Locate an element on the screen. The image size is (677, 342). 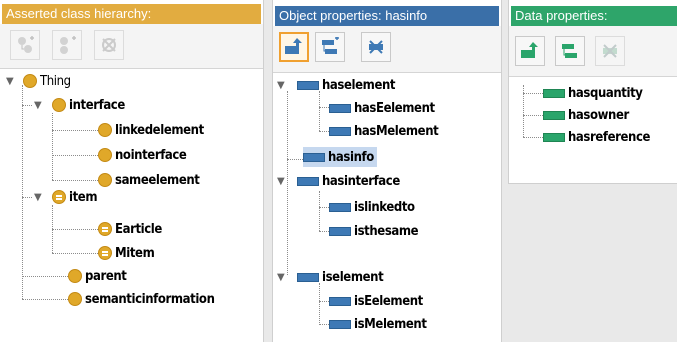
property-label: islinkedto is located at coordinates (384, 207).